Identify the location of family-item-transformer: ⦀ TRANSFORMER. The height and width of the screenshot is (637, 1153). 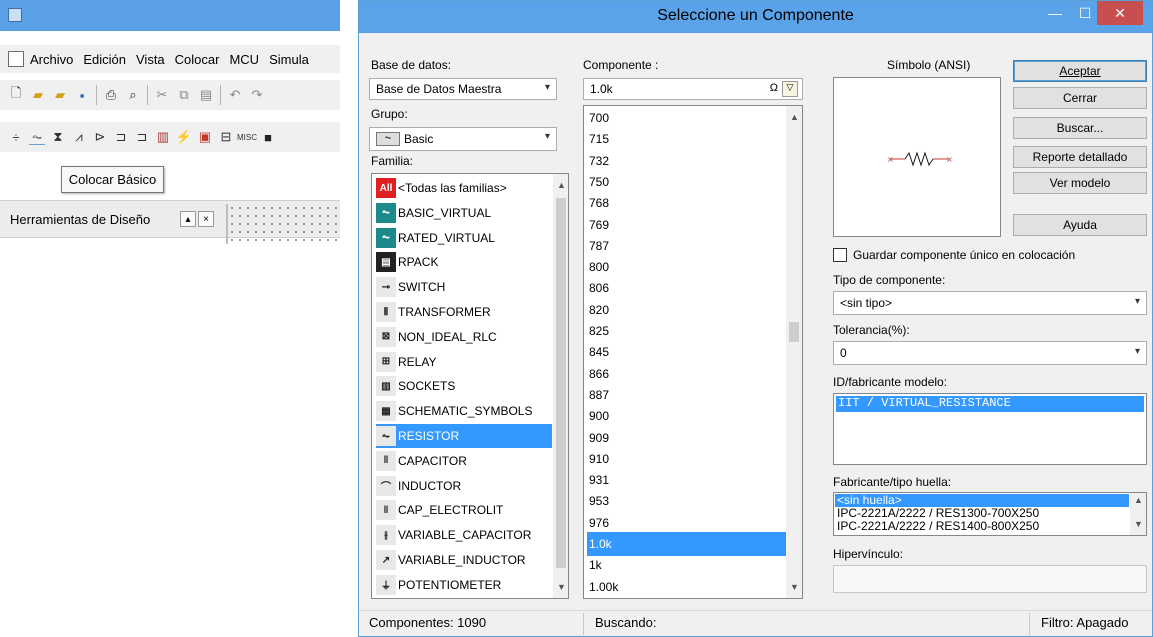
(433, 312).